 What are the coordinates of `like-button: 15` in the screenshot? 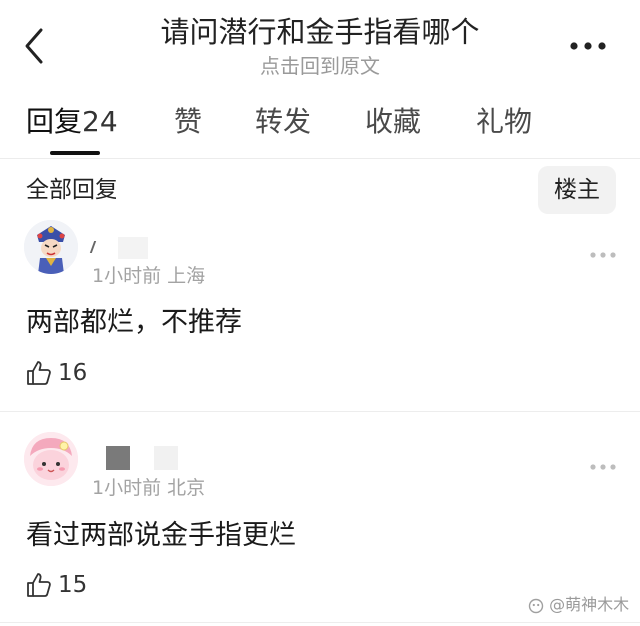 It's located at (56, 585).